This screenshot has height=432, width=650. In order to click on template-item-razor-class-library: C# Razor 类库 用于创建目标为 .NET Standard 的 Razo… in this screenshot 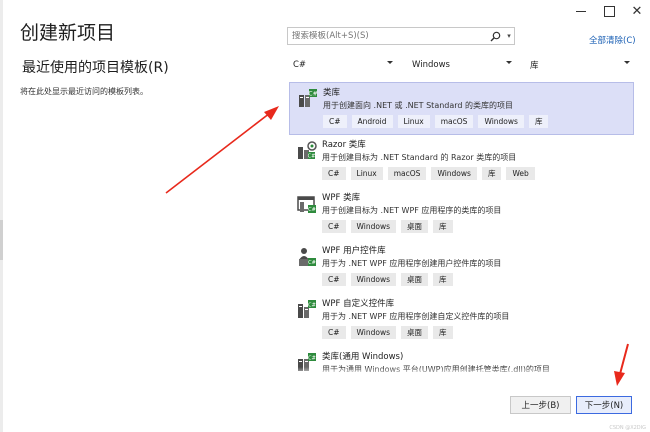, I will do `click(461, 161)`.